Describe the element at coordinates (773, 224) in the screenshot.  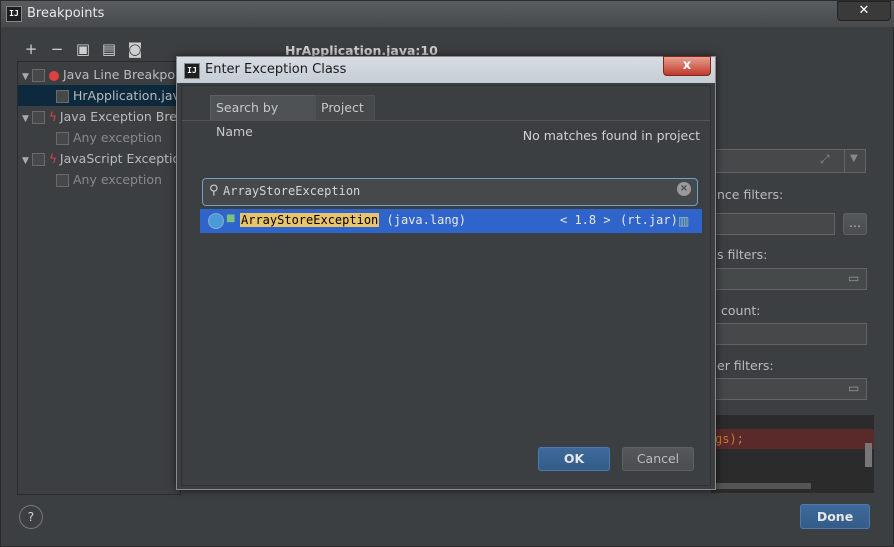
I see `instance-filters-field` at that location.